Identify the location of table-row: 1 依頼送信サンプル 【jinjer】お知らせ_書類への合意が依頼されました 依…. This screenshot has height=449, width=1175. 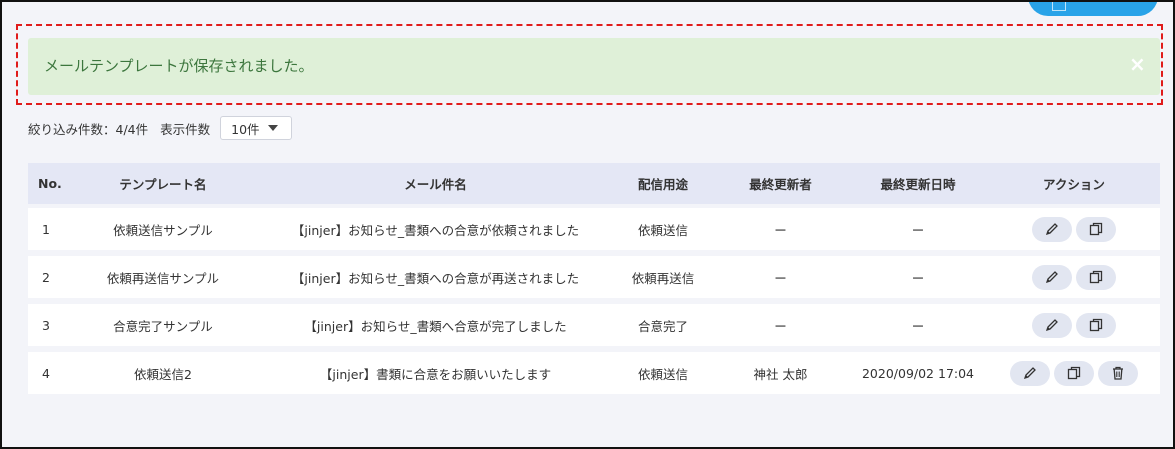
(594, 229).